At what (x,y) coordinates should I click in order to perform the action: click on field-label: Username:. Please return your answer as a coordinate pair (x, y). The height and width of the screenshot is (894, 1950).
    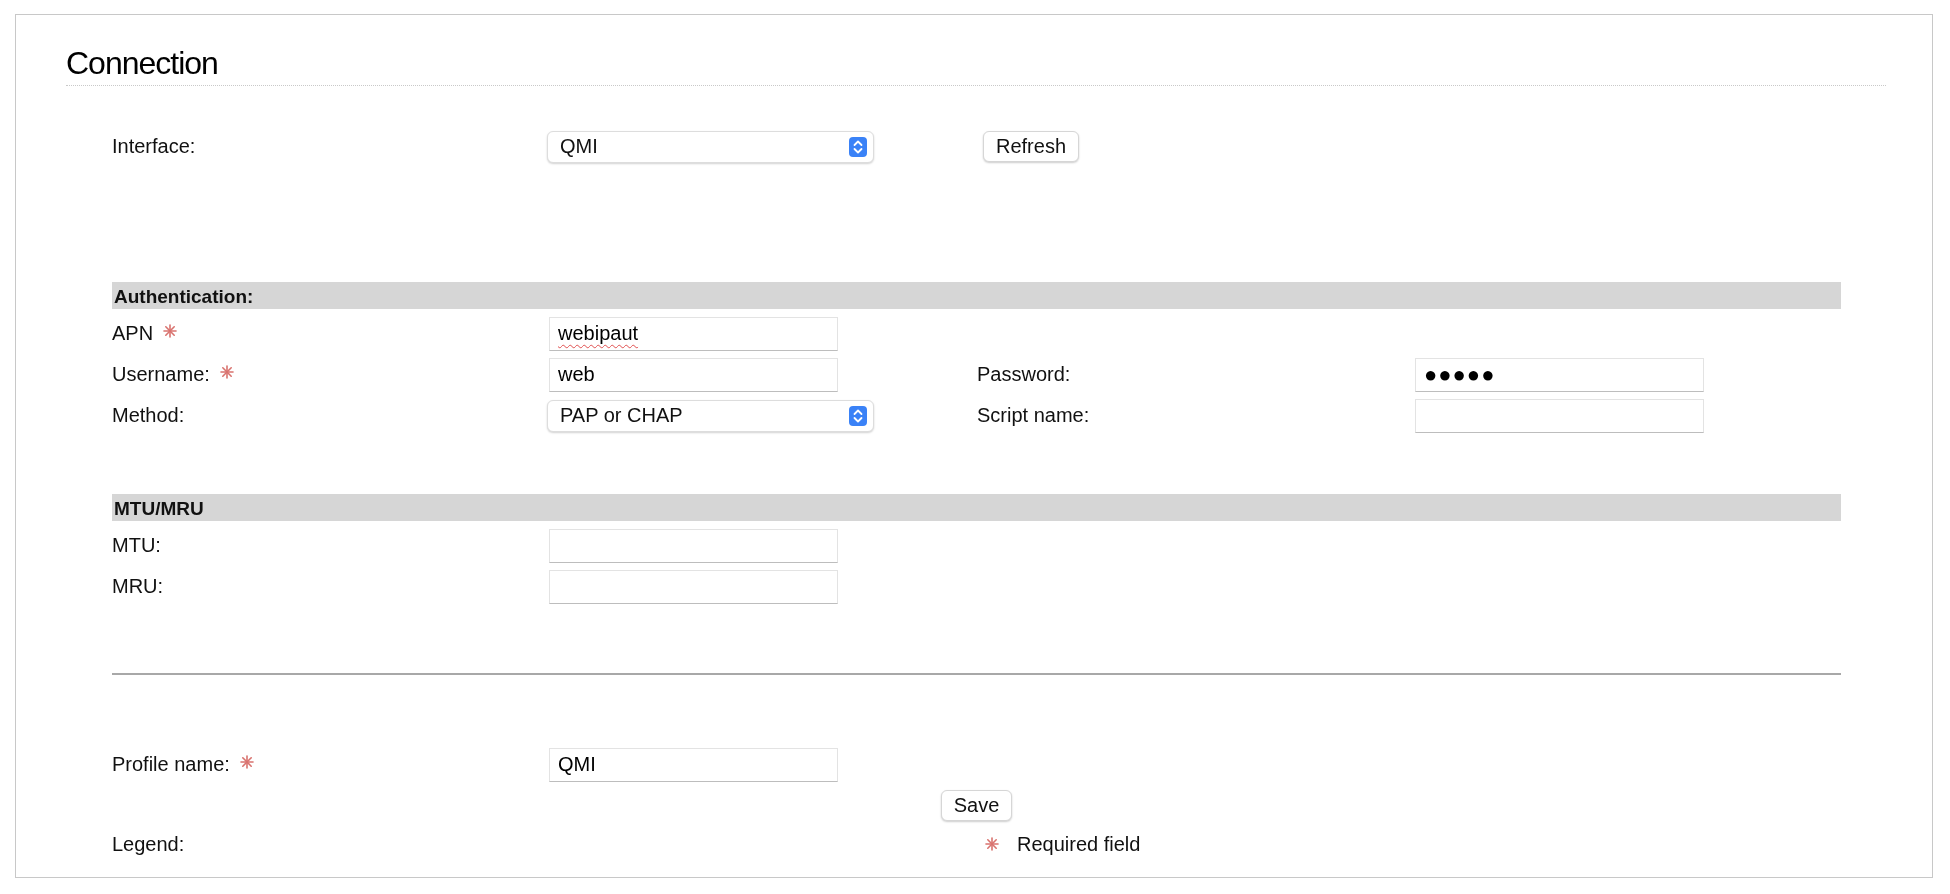
    Looking at the image, I should click on (161, 374).